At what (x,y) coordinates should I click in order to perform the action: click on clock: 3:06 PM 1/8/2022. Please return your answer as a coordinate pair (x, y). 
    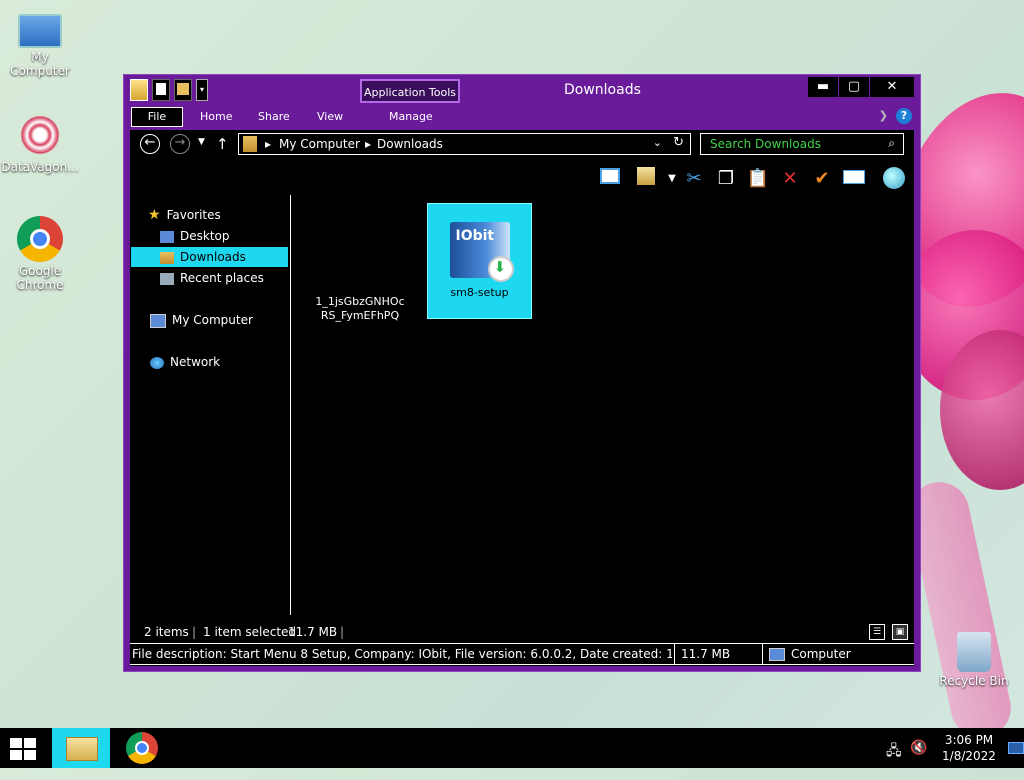
    Looking at the image, I should click on (969, 748).